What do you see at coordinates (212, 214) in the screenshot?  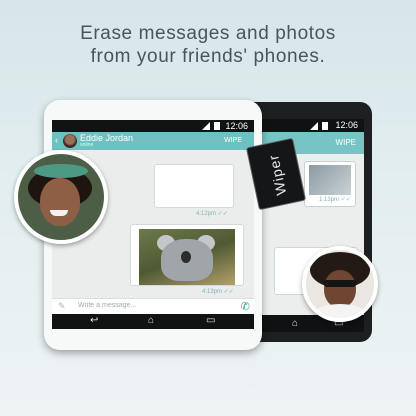 I see `message-meta: 4:12pm ✓✓` at bounding box center [212, 214].